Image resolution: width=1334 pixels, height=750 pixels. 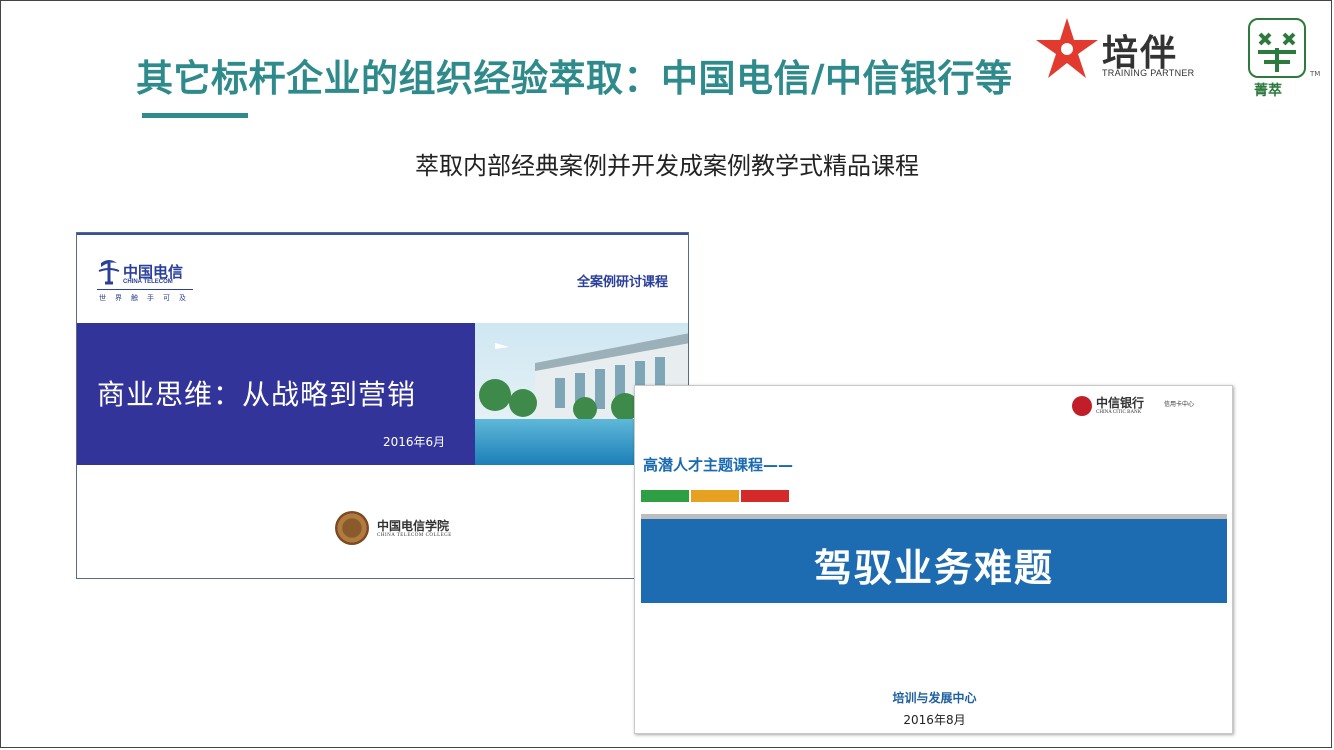 I want to click on china-telecom-icon, so click(x=109, y=272).